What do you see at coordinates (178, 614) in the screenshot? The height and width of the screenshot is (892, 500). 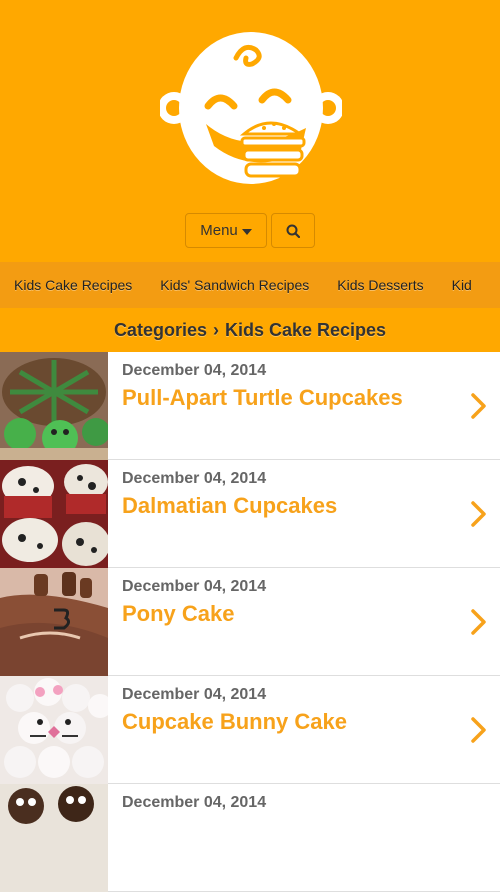 I see `recipe-title: Pony Cake` at bounding box center [178, 614].